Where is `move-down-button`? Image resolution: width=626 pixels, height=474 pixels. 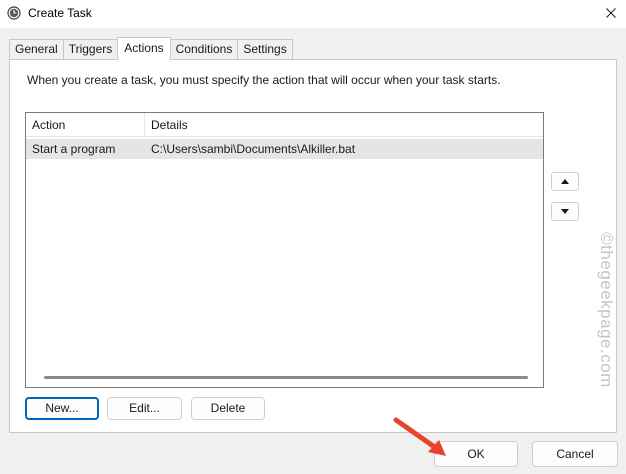
move-down-button is located at coordinates (565, 211).